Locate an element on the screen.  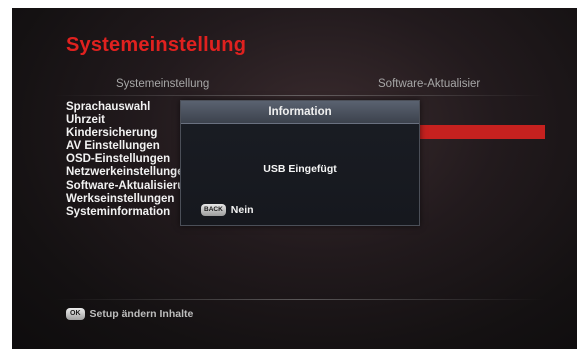
menu-item-netzwerkeinstellungen: Netzwerkeinstellungen is located at coordinates (132, 172).